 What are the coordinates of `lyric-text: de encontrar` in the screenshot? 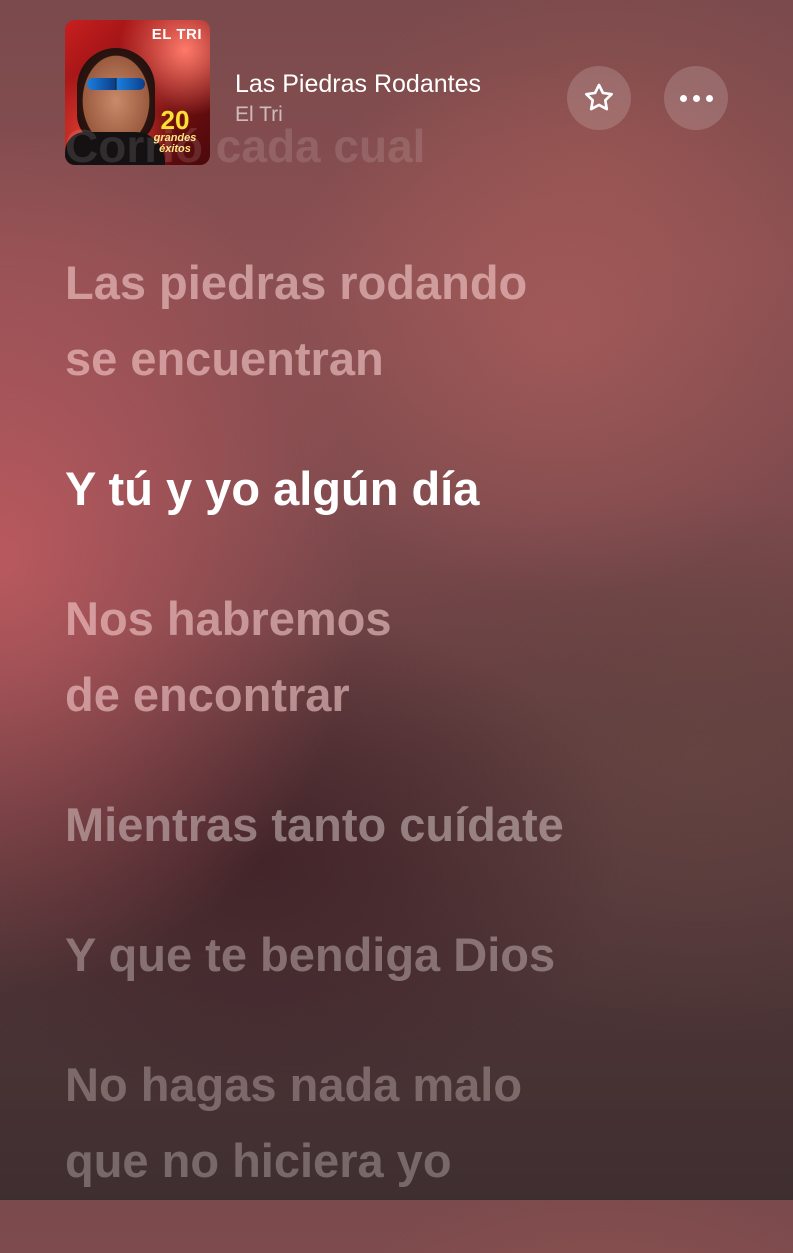 It's located at (207, 694).